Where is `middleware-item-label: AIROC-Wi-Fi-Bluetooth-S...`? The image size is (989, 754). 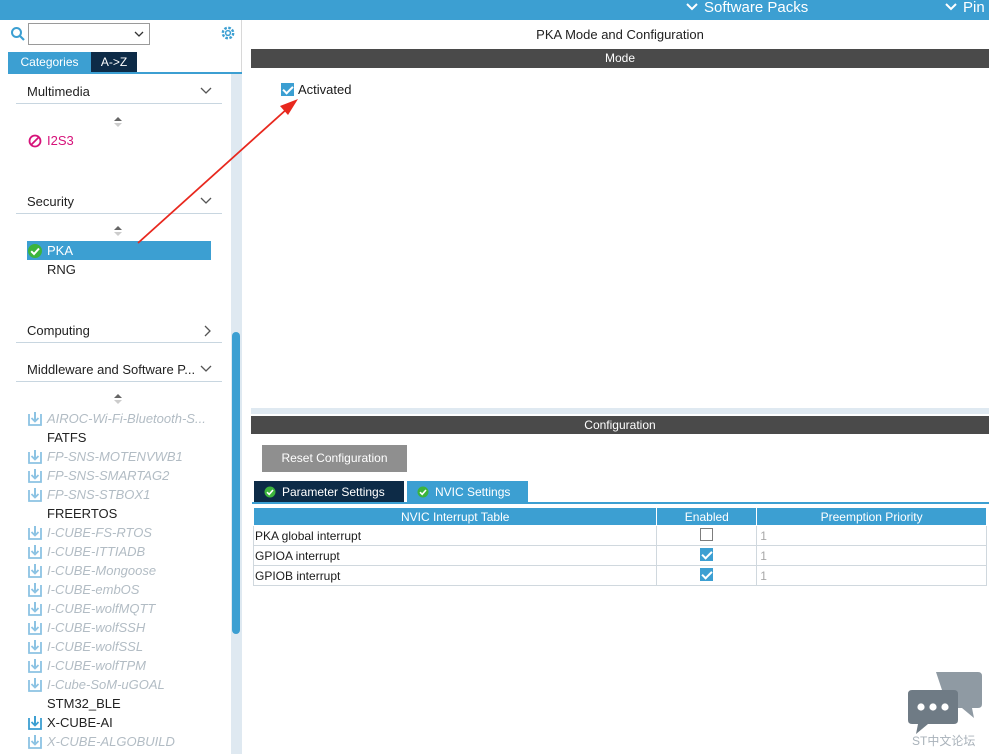 middleware-item-label: AIROC-Wi-Fi-Bluetooth-S... is located at coordinates (126, 418).